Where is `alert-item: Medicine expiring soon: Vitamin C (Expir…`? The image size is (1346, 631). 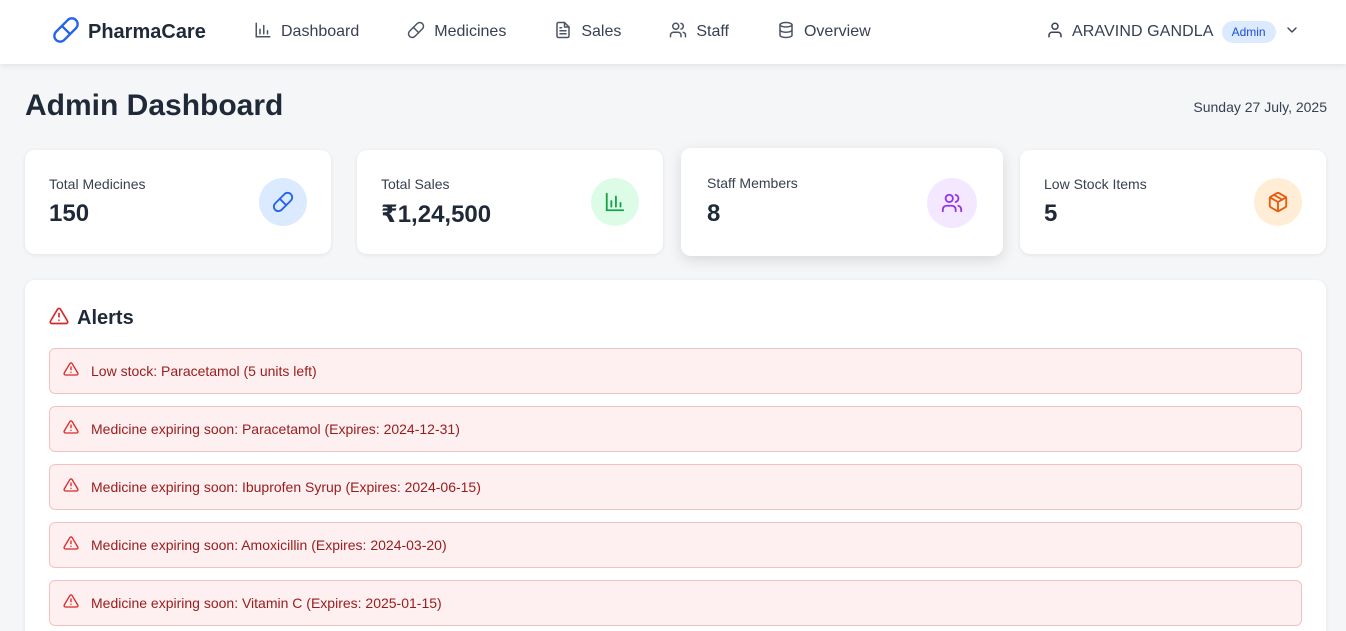
alert-item: Medicine expiring soon: Vitamin C (Expir… is located at coordinates (675, 603).